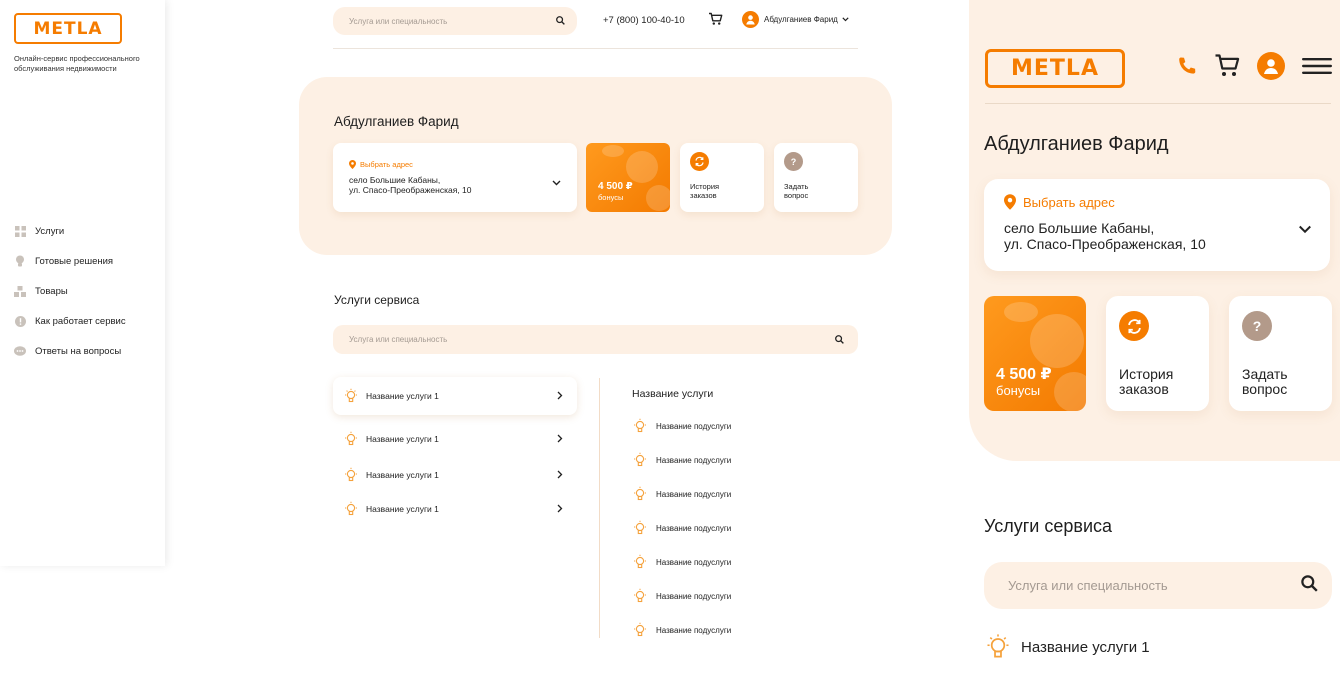 Image resolution: width=1340 pixels, height=673 pixels. Describe the element at coordinates (74, 261) in the screenshot. I see `sidebar-item-label: Готовые решения` at that location.